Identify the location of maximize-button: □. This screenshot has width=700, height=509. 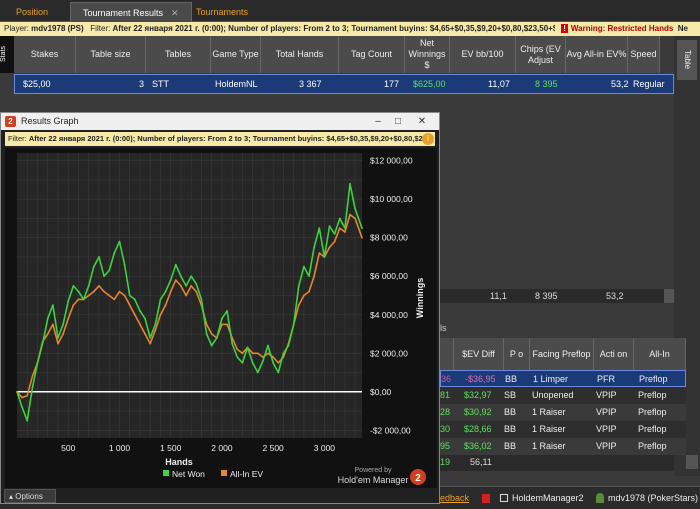
(398, 121).